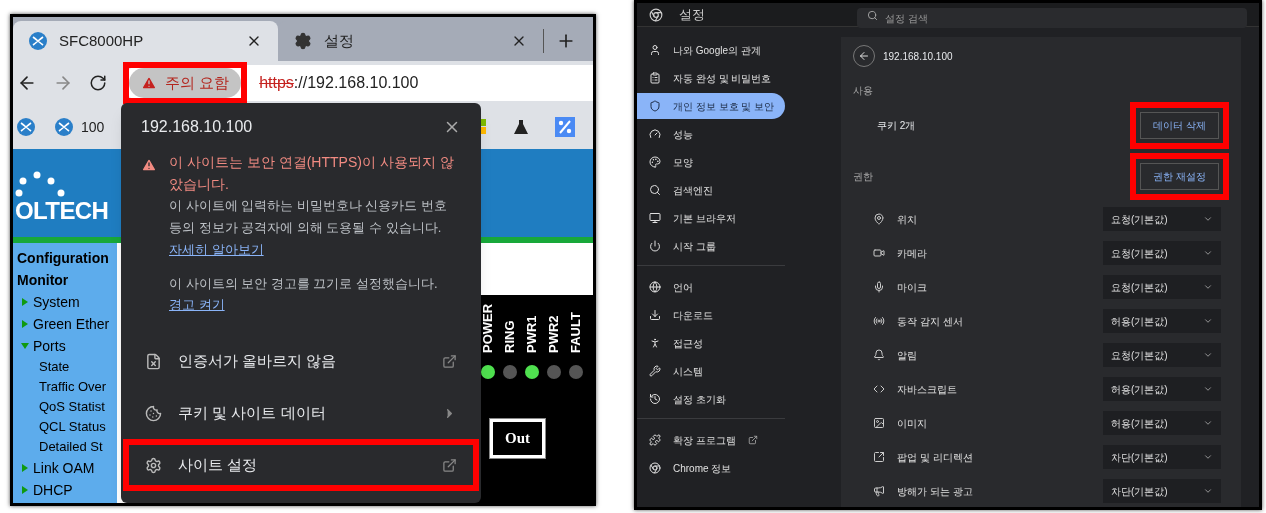 This screenshot has height=513, width=1266. Describe the element at coordinates (40, 184) in the screenshot. I see `logo-dots-icon` at that location.